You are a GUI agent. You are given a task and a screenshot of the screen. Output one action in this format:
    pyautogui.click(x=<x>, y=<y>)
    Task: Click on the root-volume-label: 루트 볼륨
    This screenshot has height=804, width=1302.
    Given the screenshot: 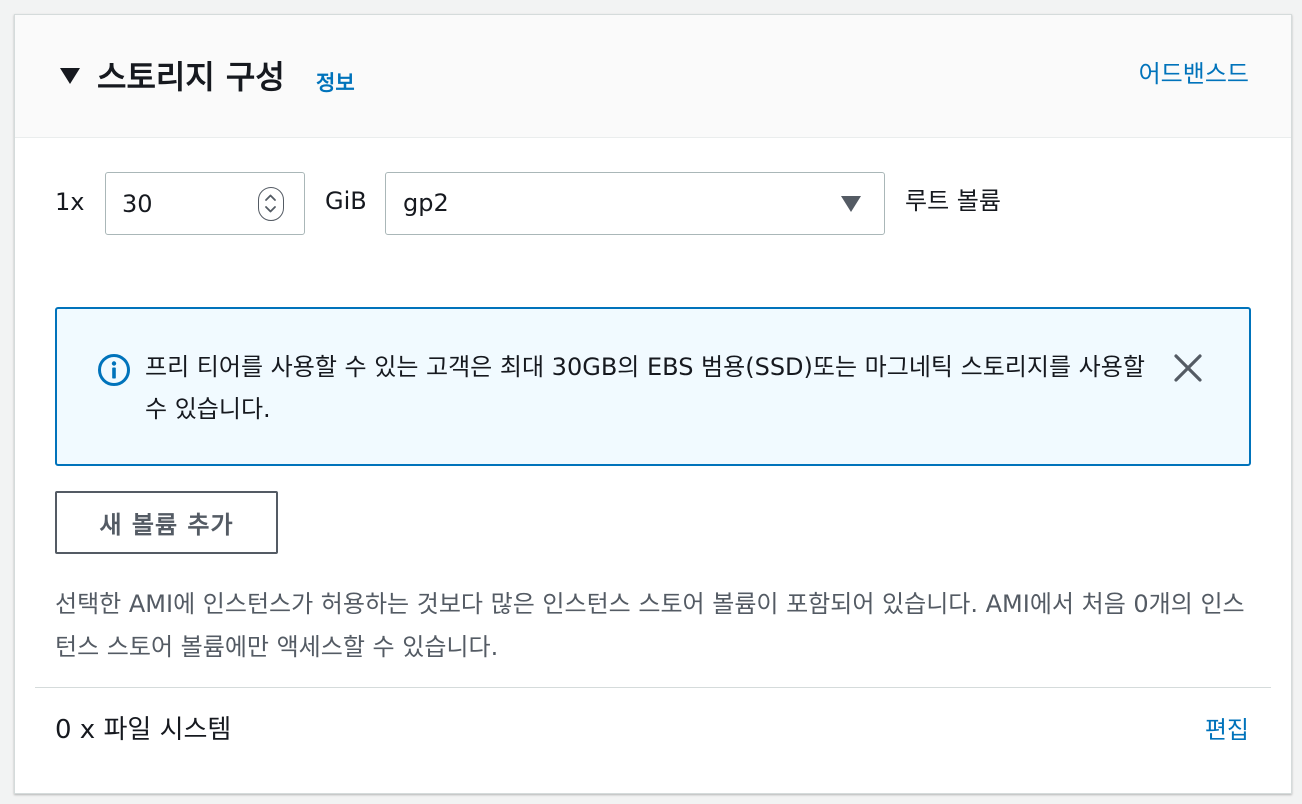 What is the action you would take?
    pyautogui.click(x=953, y=201)
    